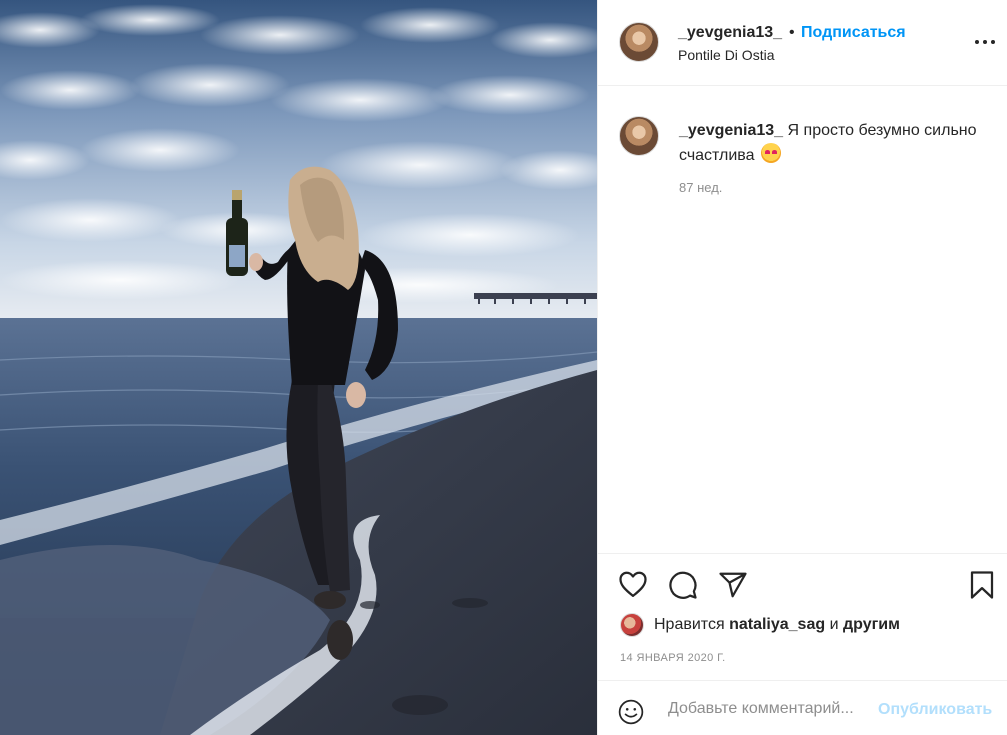  What do you see at coordinates (770, 153) in the screenshot?
I see `smiling-face-with-hearts-icon` at bounding box center [770, 153].